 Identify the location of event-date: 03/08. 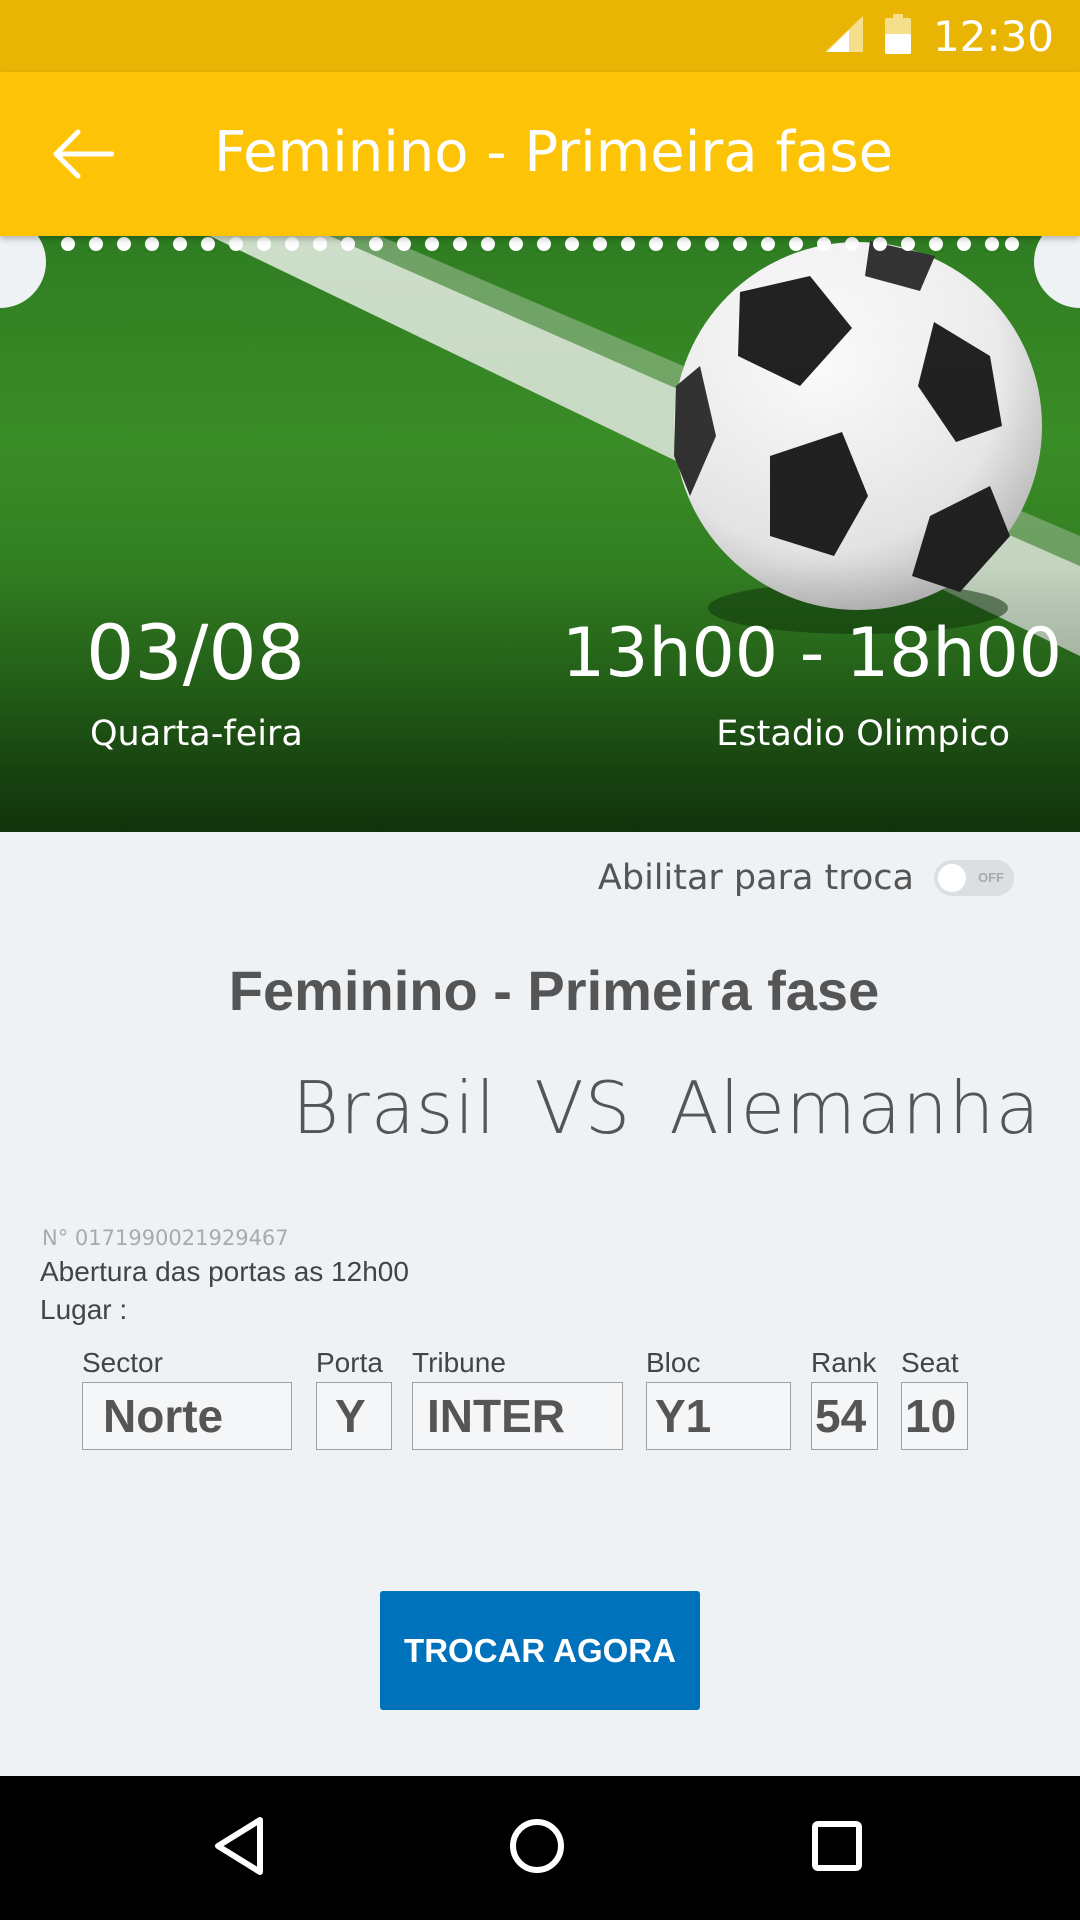
(196, 652).